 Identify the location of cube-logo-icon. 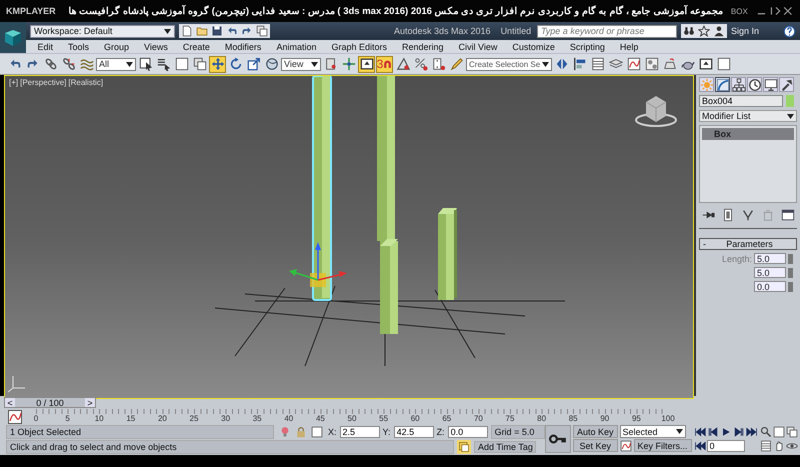
(13, 37).